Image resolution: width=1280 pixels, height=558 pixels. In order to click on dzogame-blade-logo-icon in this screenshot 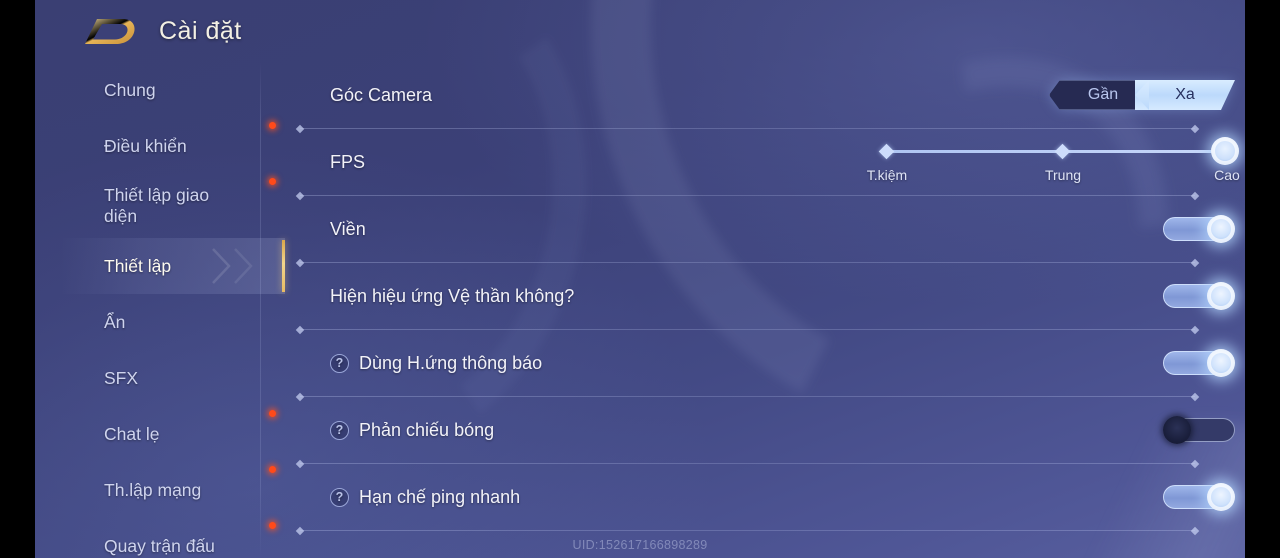, I will do `click(110, 31)`.